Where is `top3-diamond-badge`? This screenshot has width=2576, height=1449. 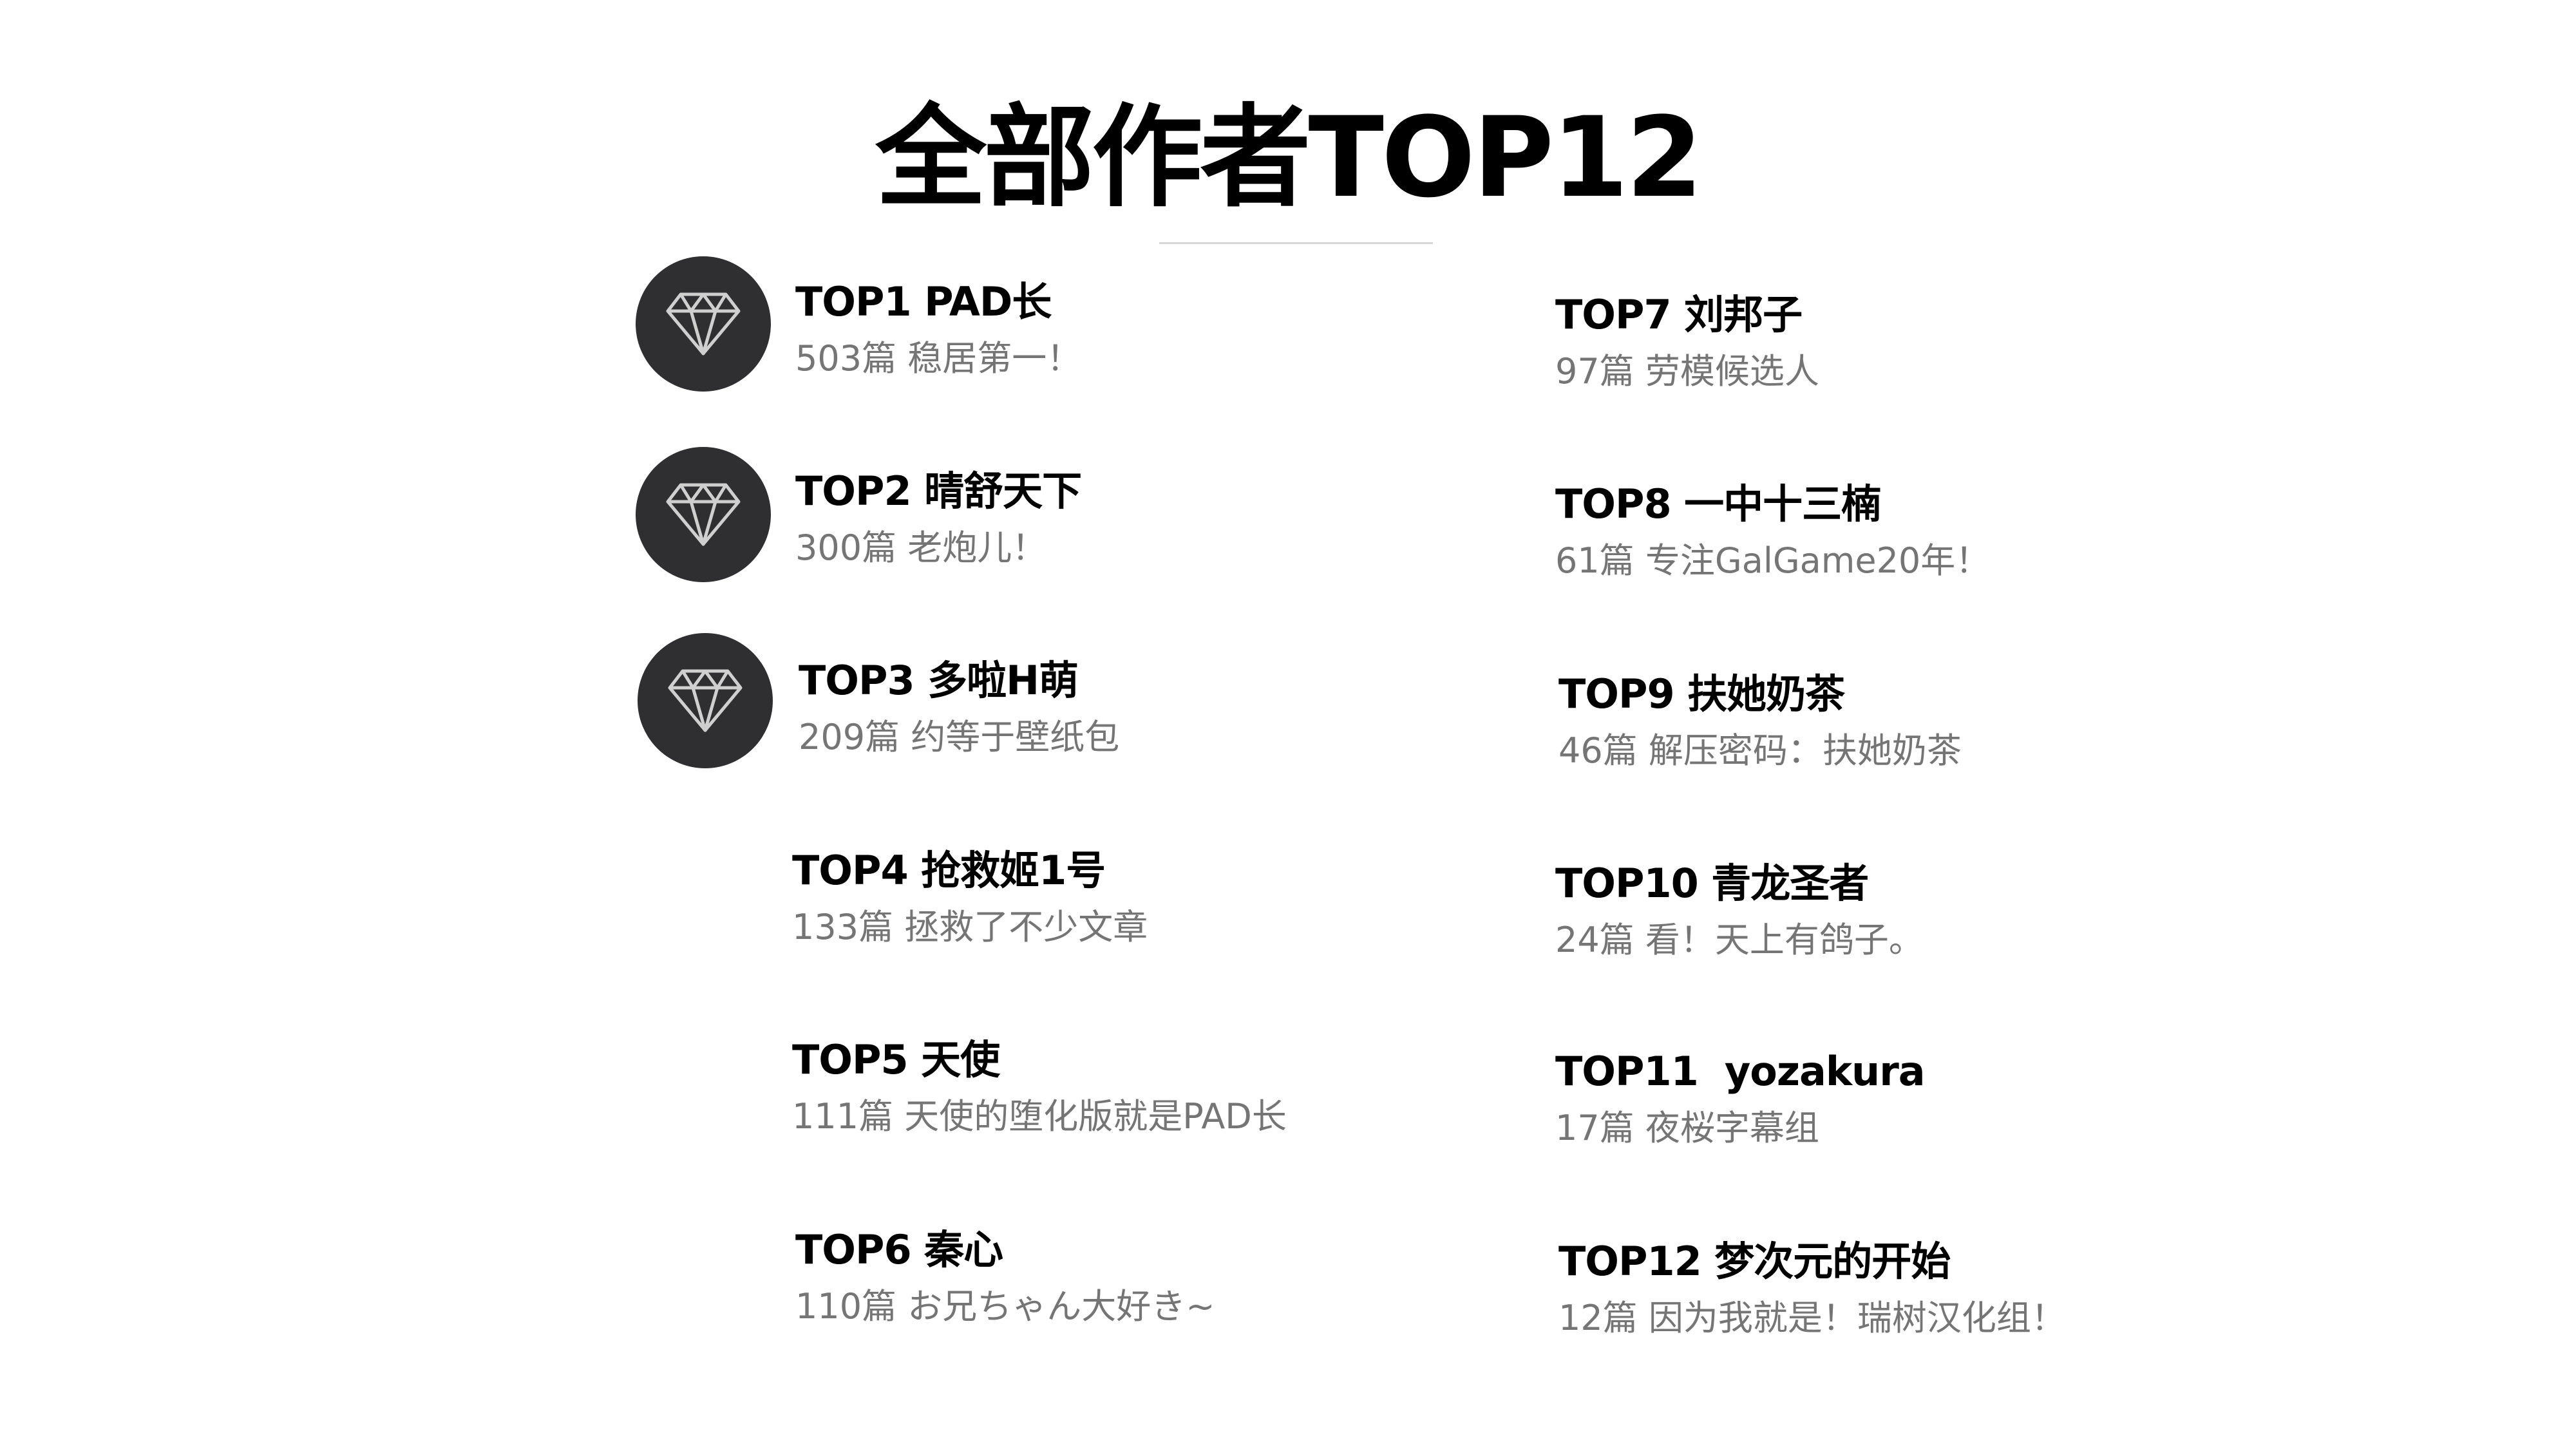
top3-diamond-badge is located at coordinates (706, 700).